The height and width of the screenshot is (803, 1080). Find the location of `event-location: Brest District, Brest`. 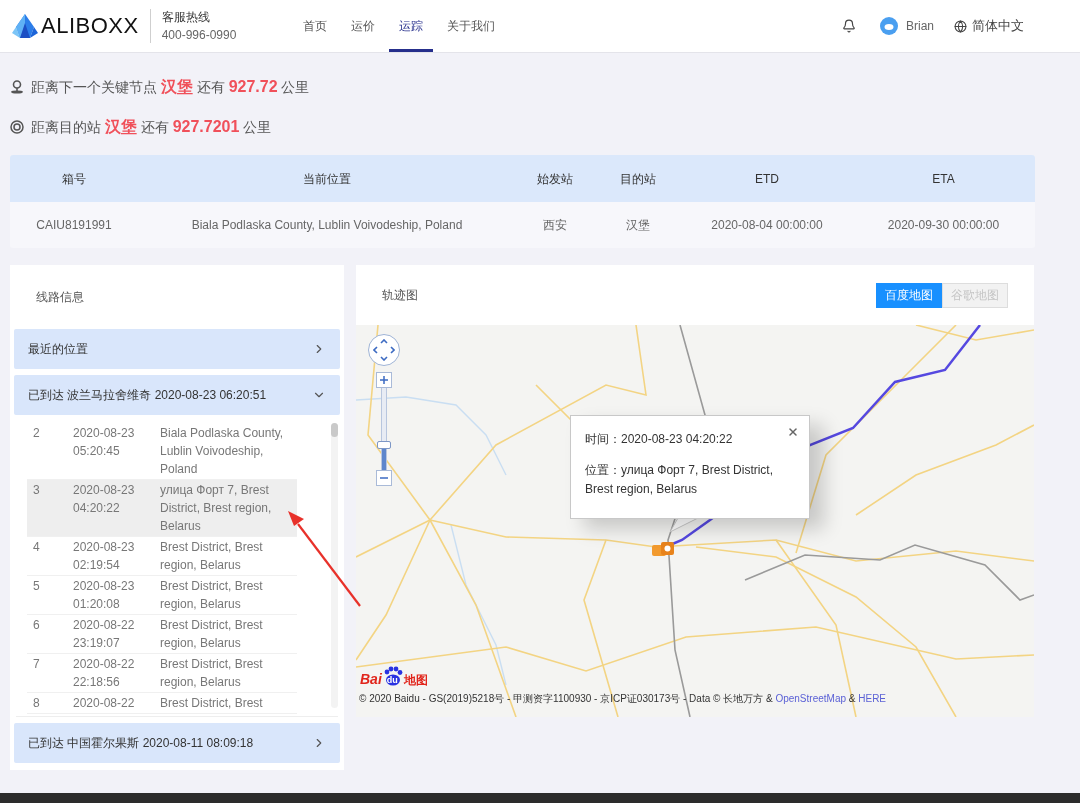

event-location: Brest District, Brest is located at coordinates (212, 703).